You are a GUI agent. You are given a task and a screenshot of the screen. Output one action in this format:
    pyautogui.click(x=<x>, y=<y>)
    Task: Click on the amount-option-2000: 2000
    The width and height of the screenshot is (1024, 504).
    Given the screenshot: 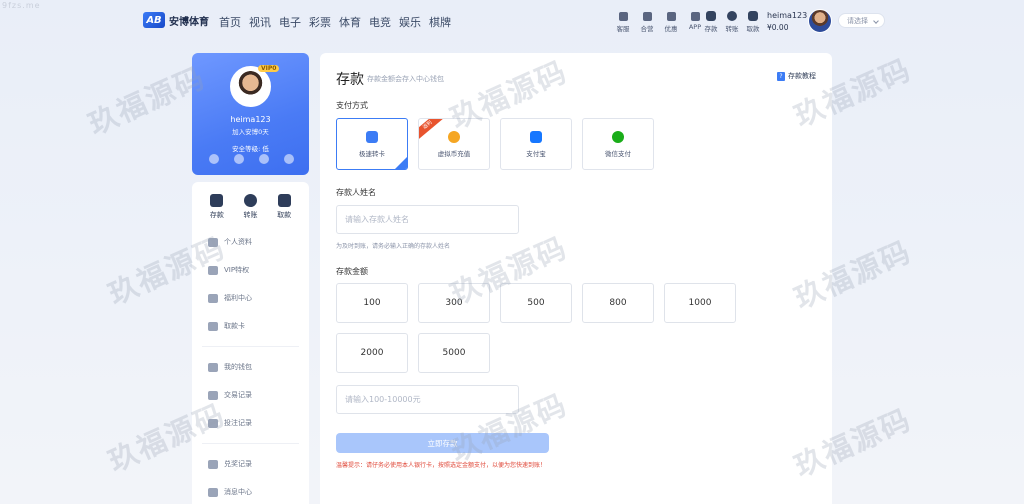 What is the action you would take?
    pyautogui.click(x=372, y=353)
    